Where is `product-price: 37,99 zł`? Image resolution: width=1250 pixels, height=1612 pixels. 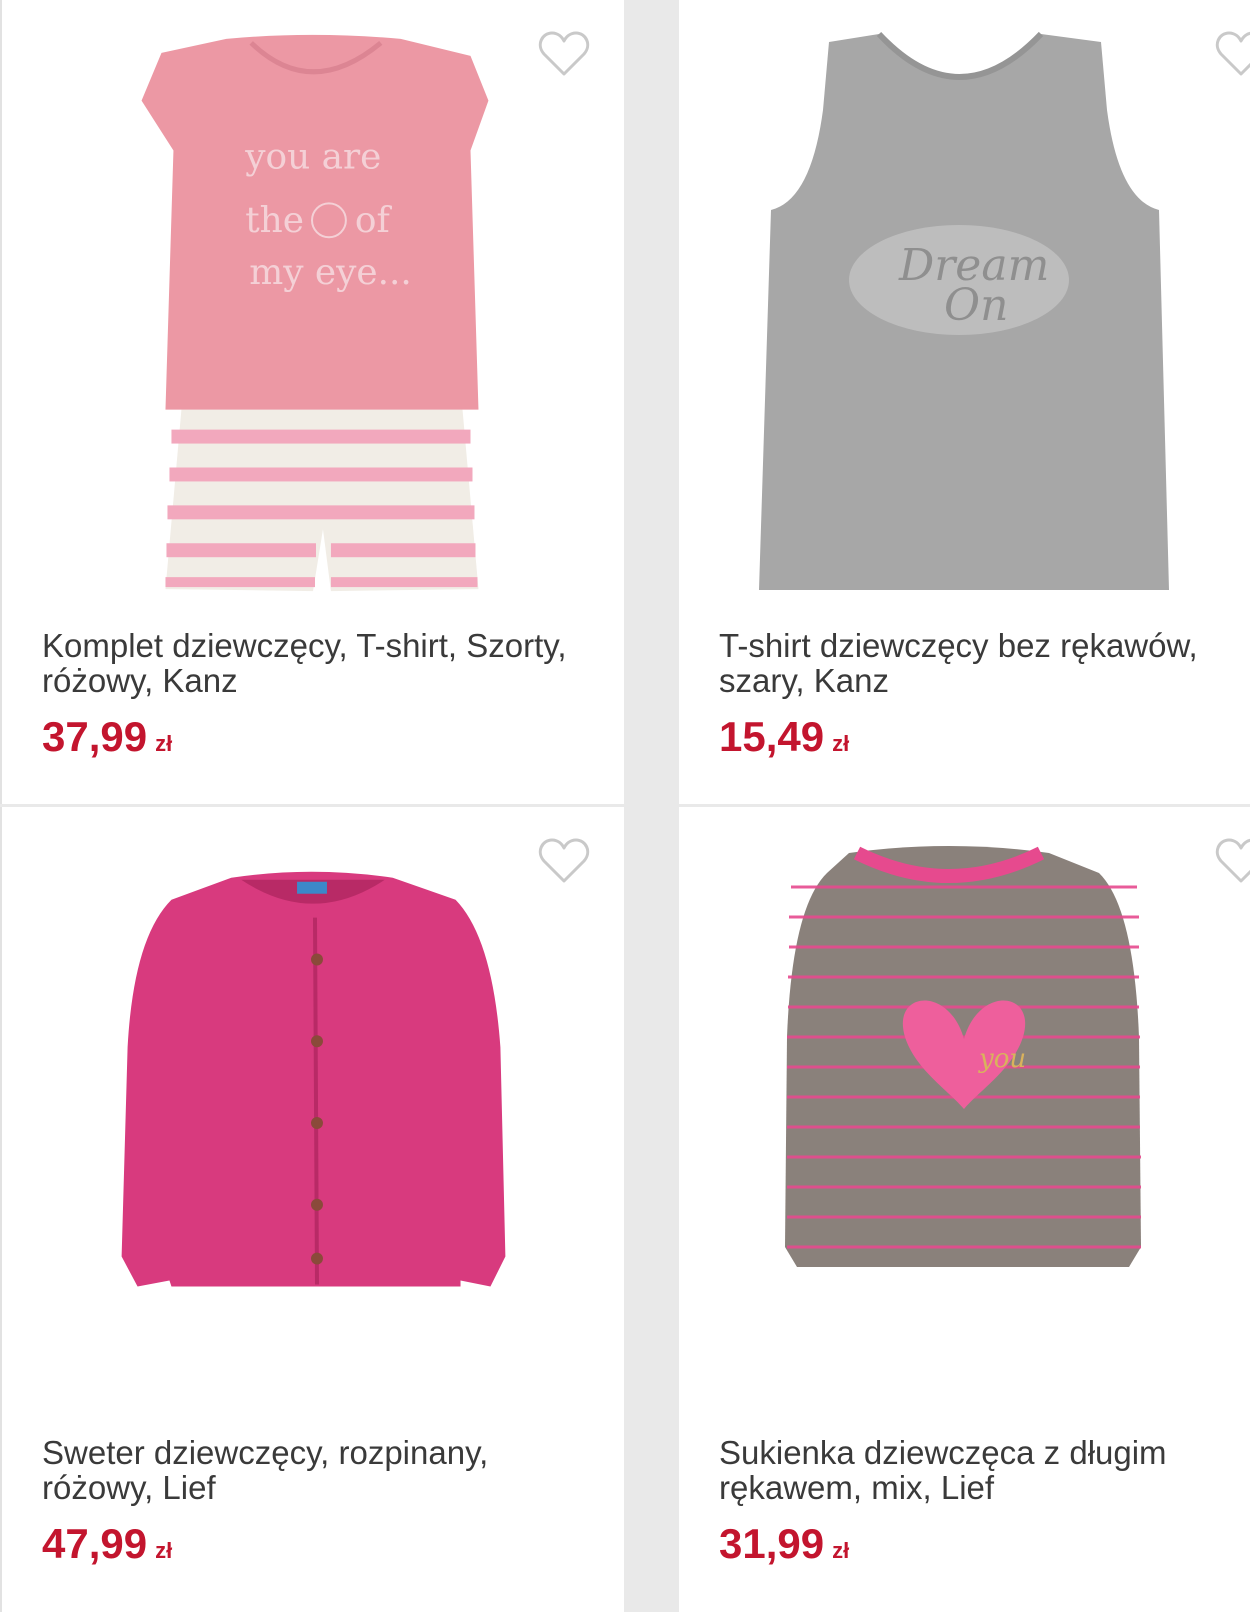
product-price: 37,99 zł is located at coordinates (107, 740).